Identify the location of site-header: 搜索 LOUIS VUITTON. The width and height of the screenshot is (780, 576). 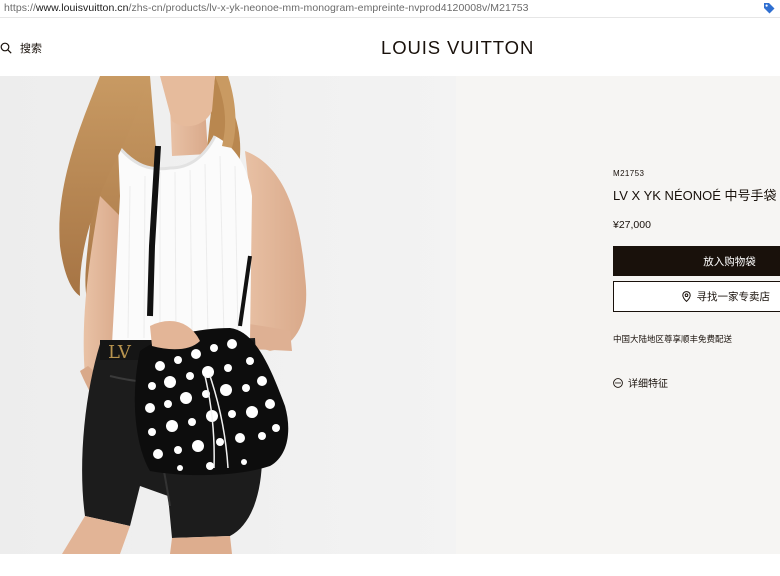
(390, 47).